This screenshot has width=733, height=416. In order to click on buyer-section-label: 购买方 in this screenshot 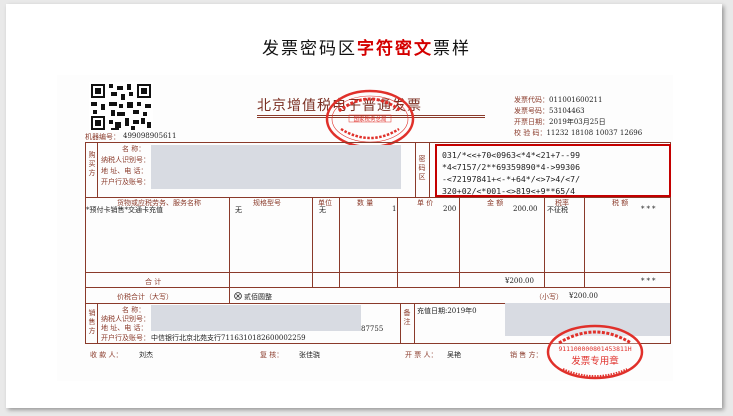, I will do `click(92, 164)`.